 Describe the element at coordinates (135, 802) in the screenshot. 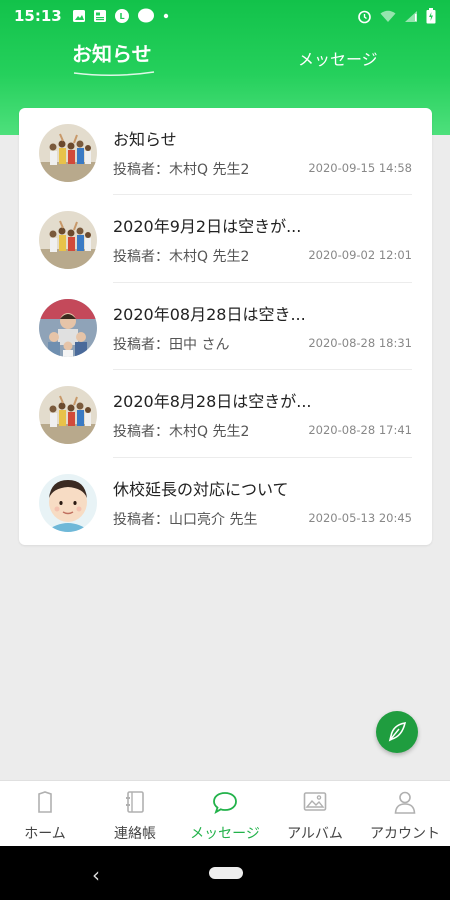

I see `notebook-icon` at that location.